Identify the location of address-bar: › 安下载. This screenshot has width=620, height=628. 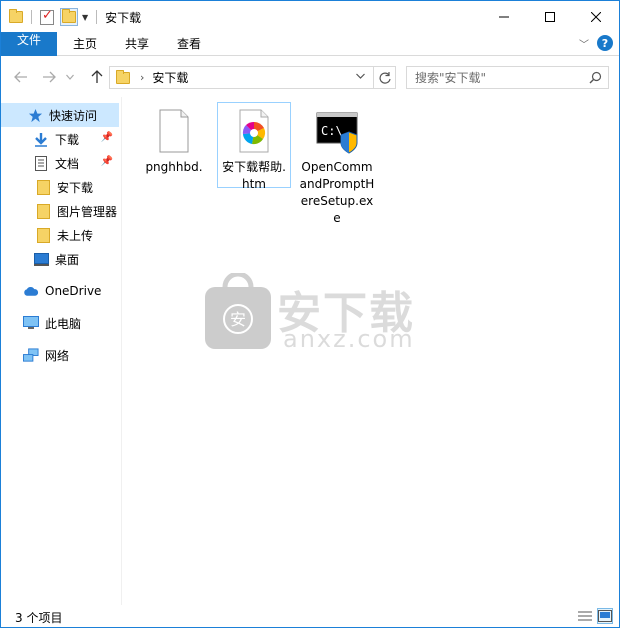
(252, 77).